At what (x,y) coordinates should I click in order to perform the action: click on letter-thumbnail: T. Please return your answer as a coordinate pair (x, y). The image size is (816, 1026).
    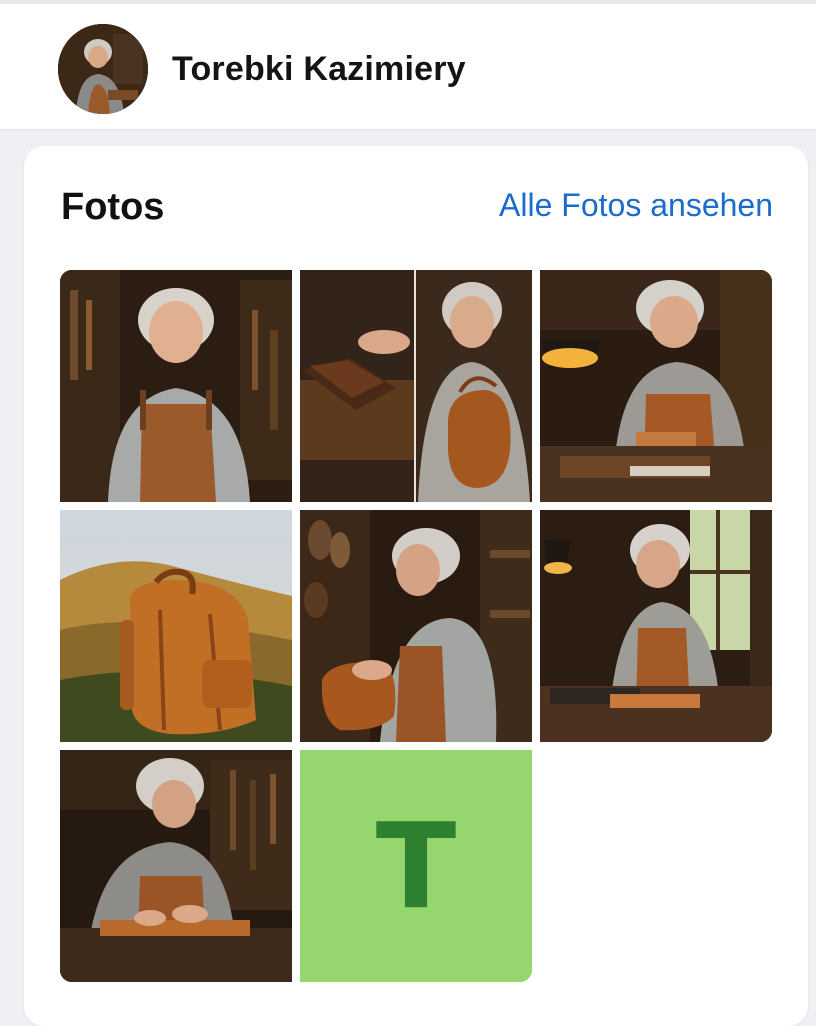
    Looking at the image, I should click on (416, 866).